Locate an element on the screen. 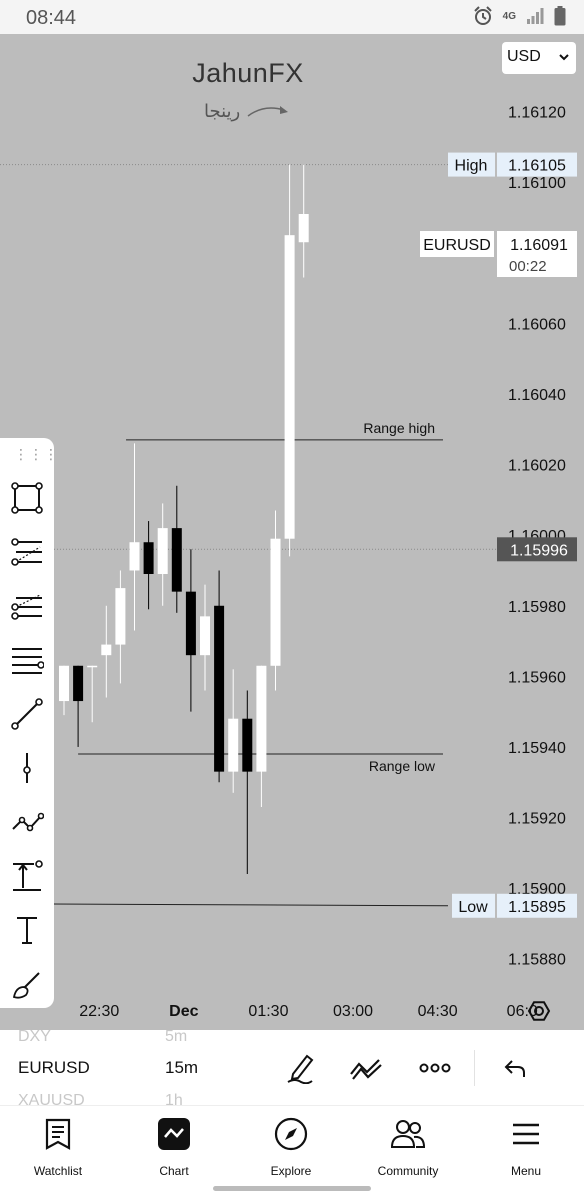 The width and height of the screenshot is (584, 1201). countdown-timer: 00:22 is located at coordinates (528, 266).